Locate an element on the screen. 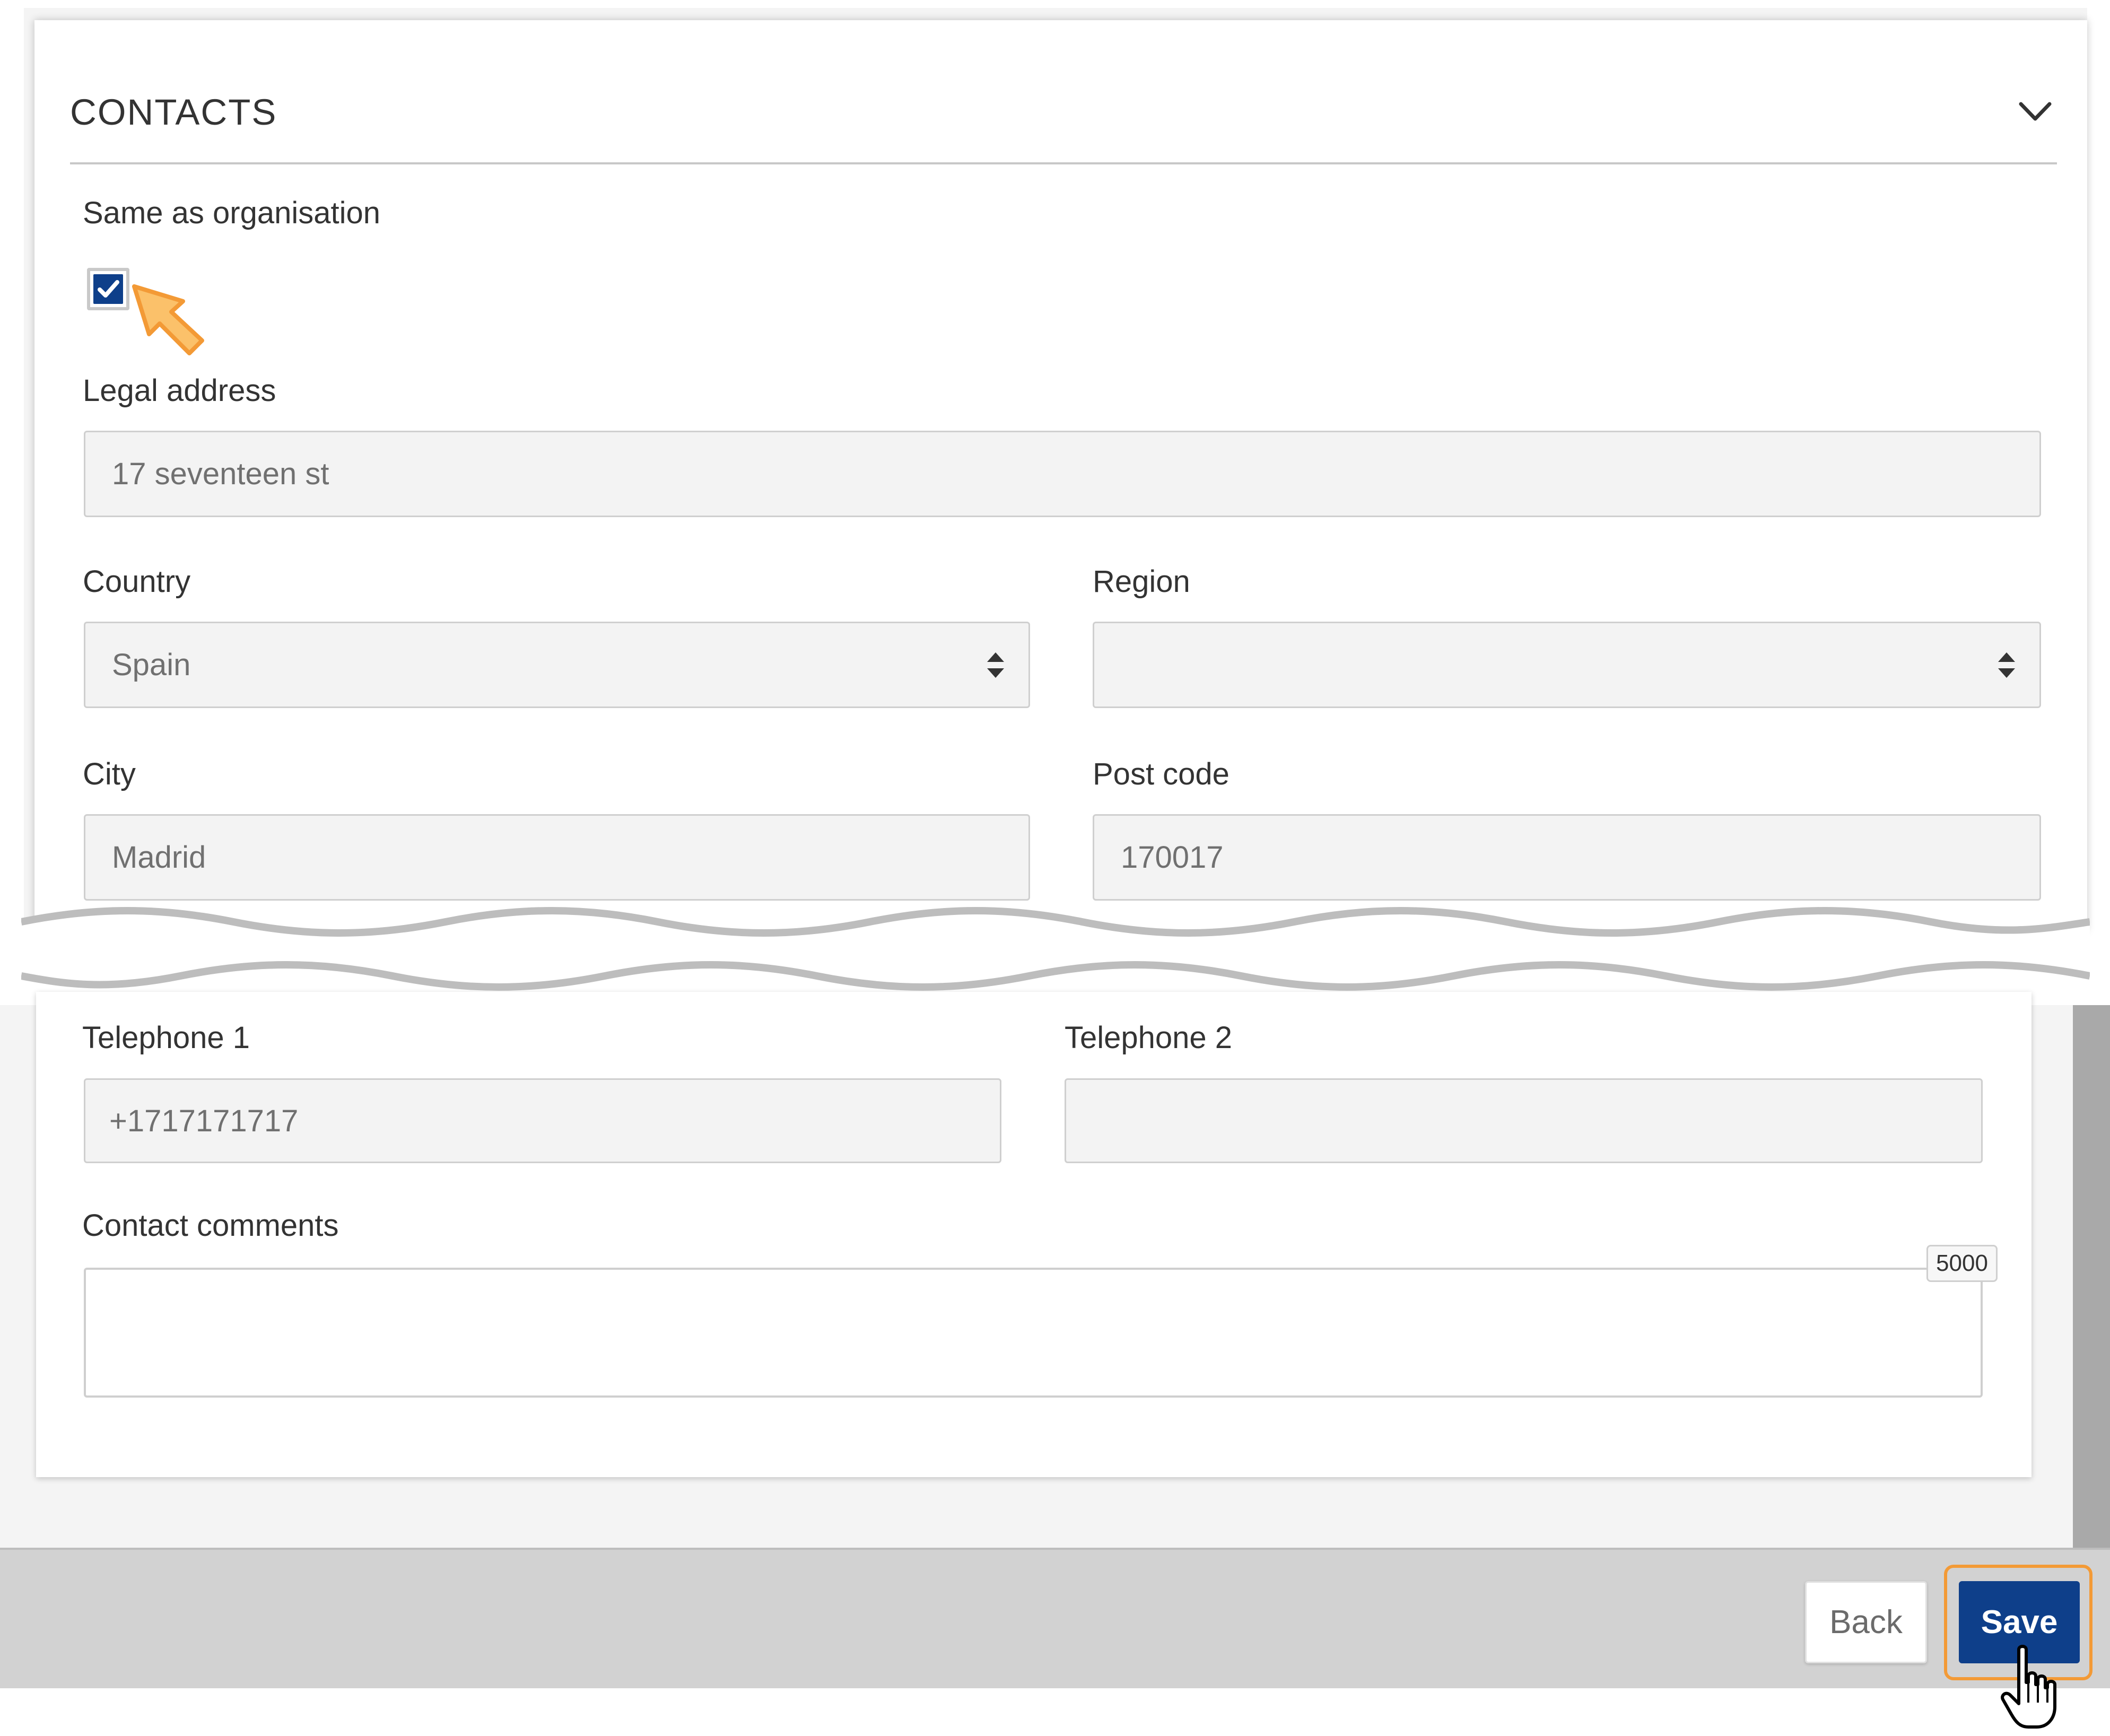 Image resolution: width=2110 pixels, height=1736 pixels. country-value: Spain is located at coordinates (151, 665).